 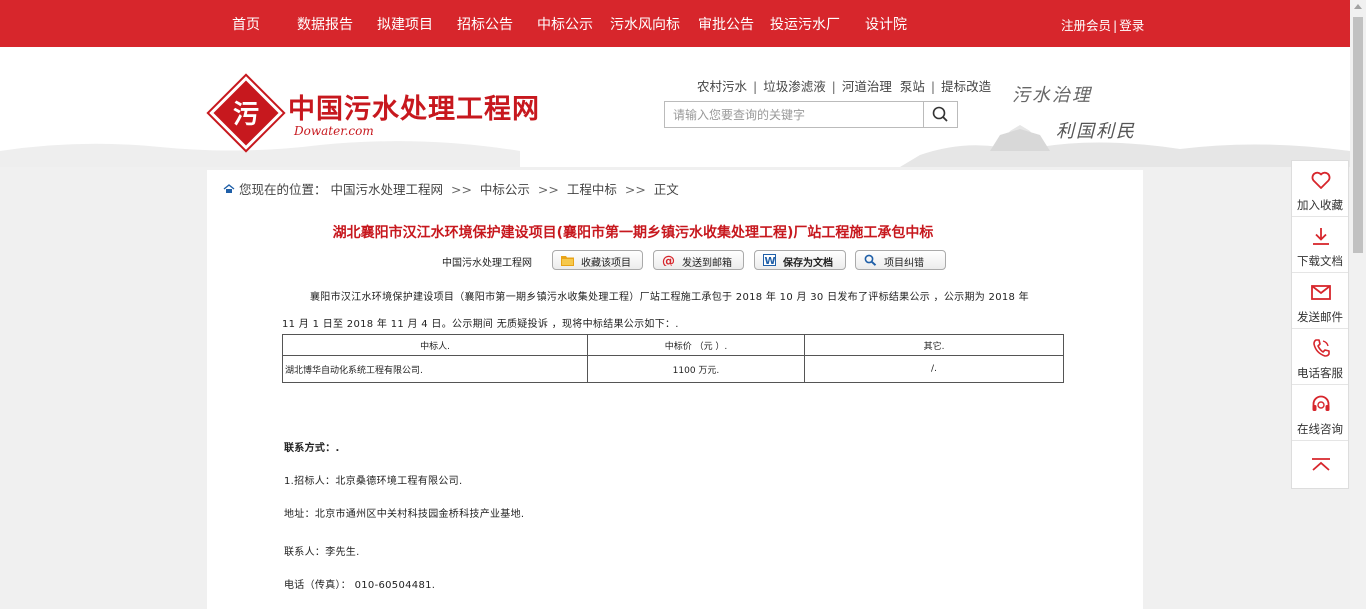 I want to click on home-icon, so click(x=229, y=188).